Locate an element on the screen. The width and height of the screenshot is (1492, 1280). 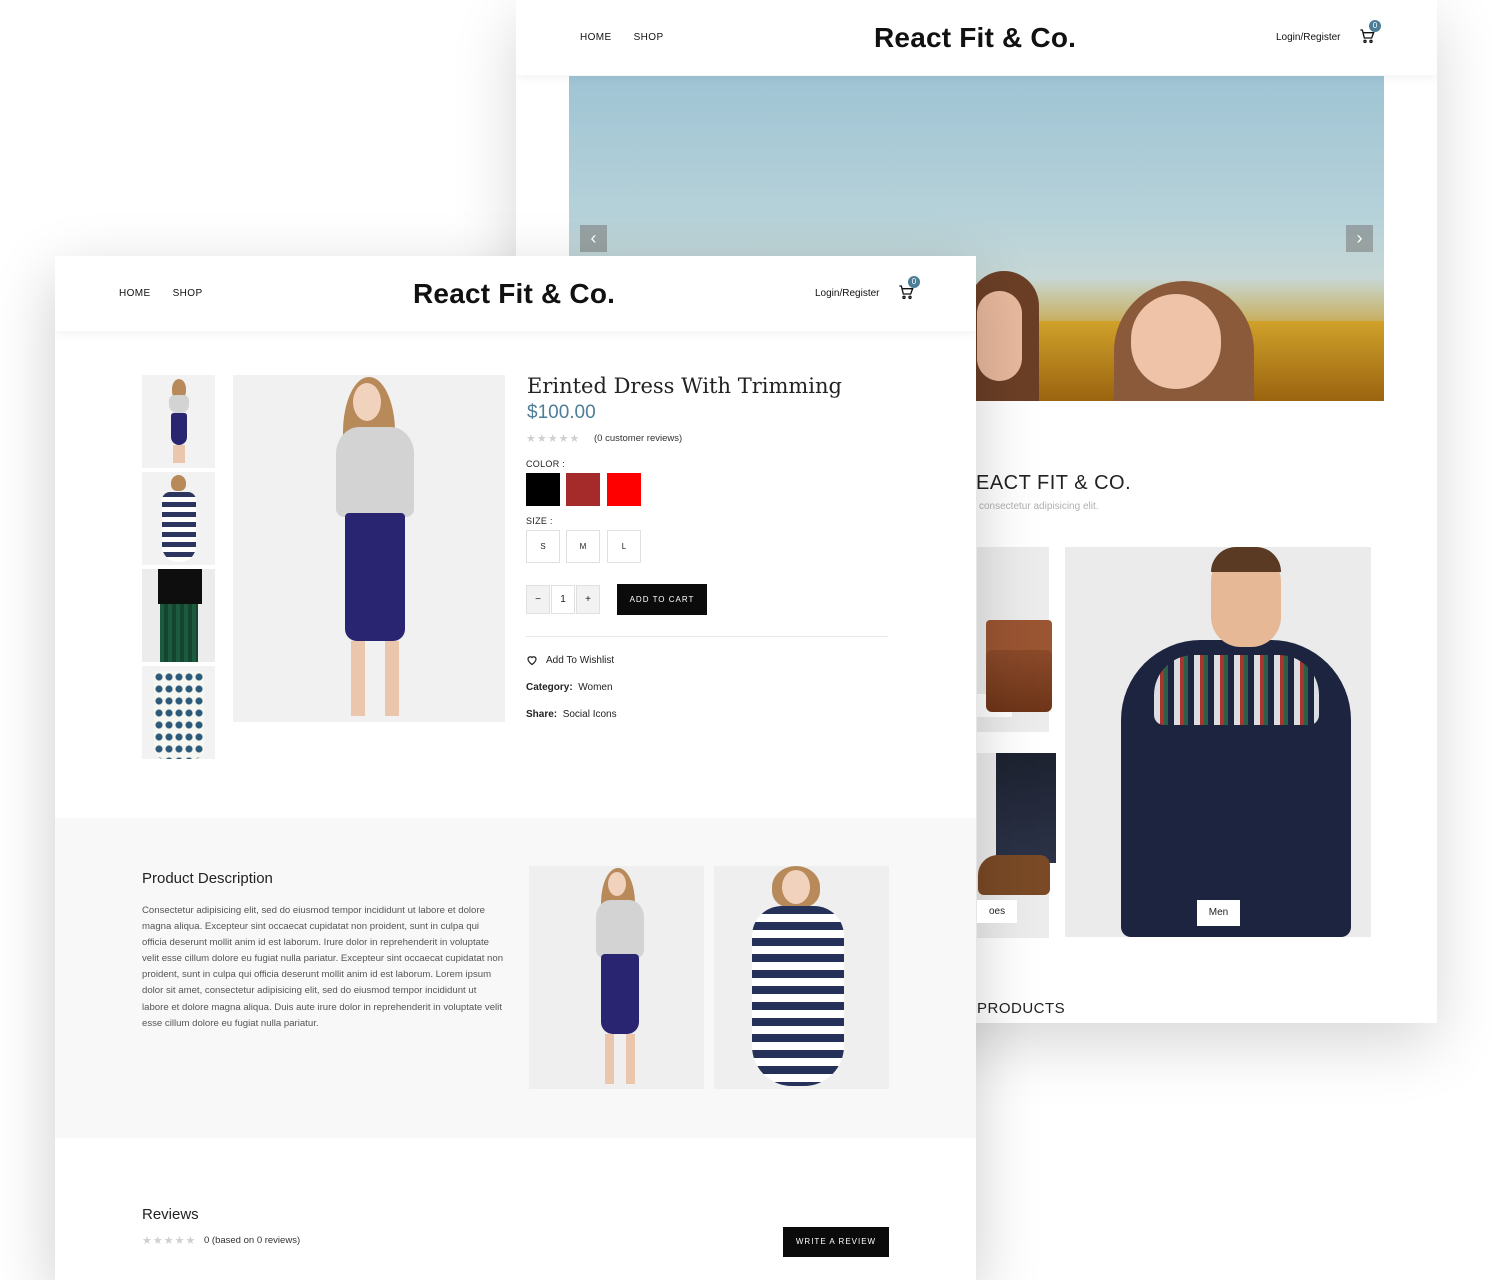
thumb-striped-dress is located at coordinates (179, 527).